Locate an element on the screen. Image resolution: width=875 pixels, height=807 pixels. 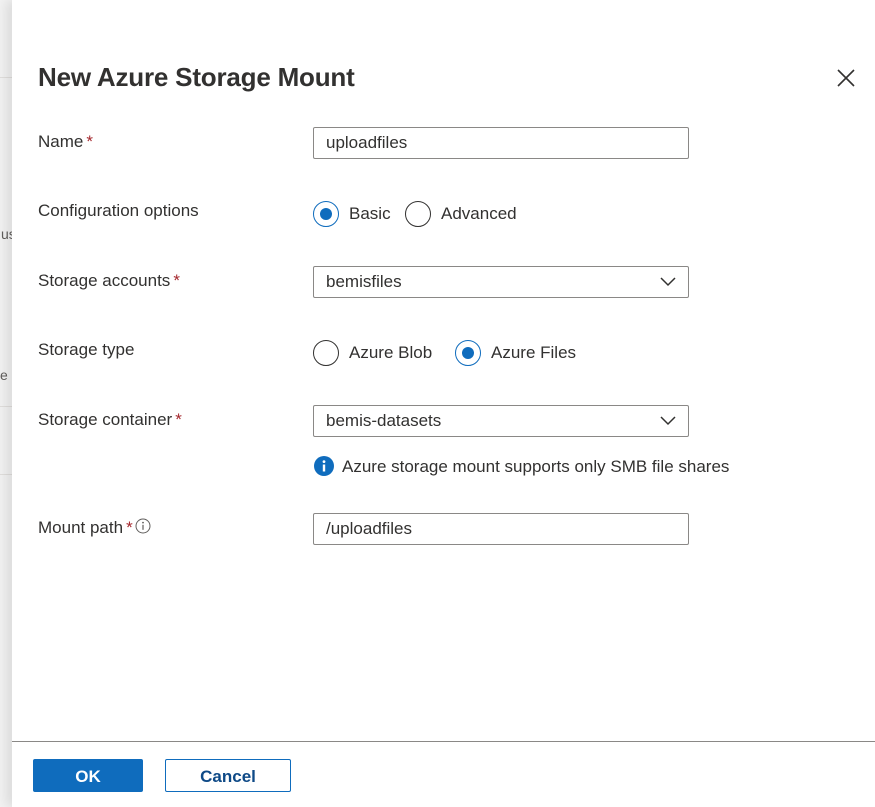
info-circle-icon is located at coordinates (143, 526).